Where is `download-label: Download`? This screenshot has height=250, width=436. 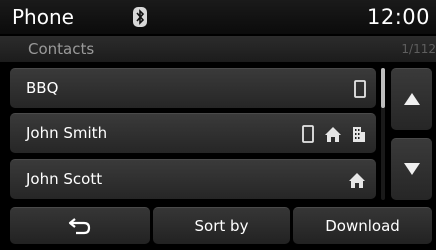 download-label: Download is located at coordinates (362, 226).